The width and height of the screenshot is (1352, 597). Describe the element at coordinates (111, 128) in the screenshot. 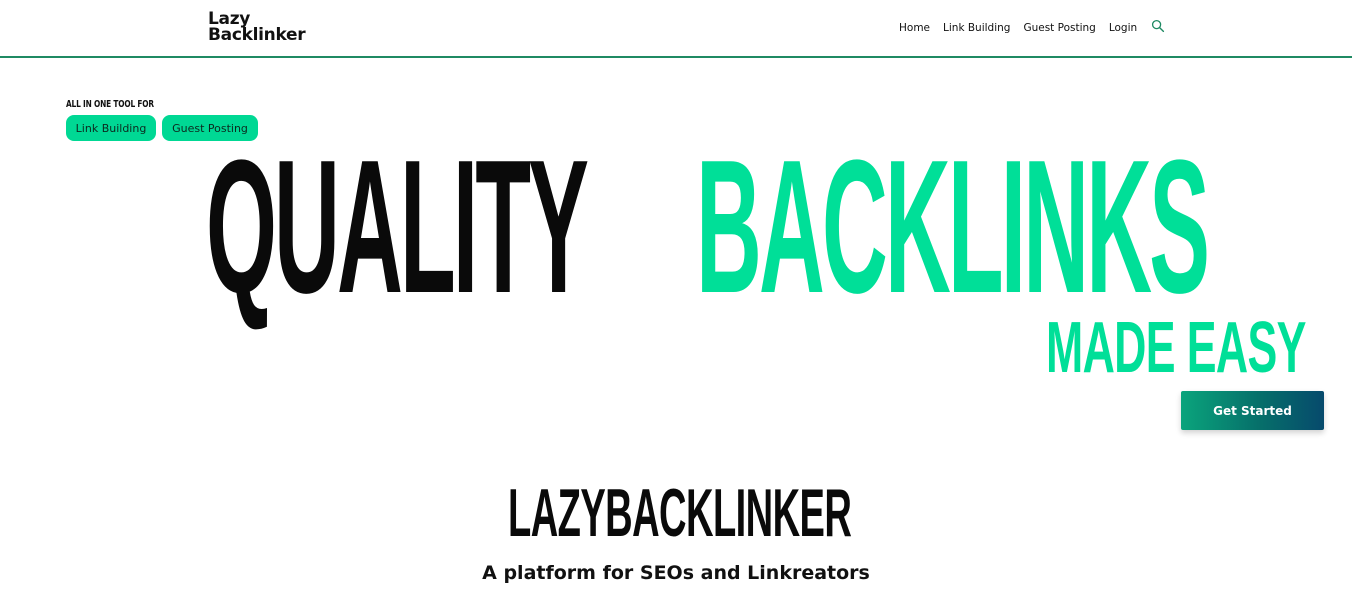

I see `pill-link-building: Link Building` at that location.